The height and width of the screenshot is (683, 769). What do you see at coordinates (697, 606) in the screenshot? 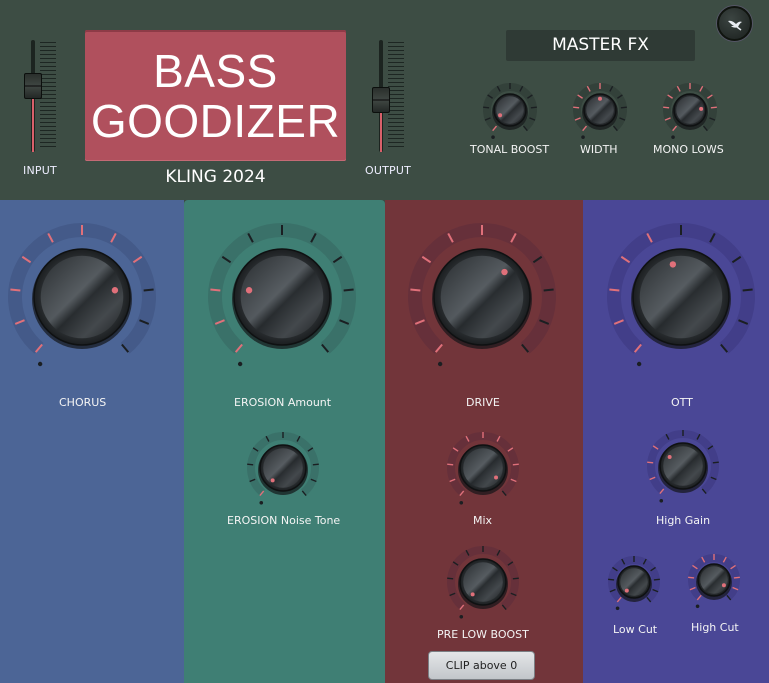
I see `high-cut-min-dot` at bounding box center [697, 606].